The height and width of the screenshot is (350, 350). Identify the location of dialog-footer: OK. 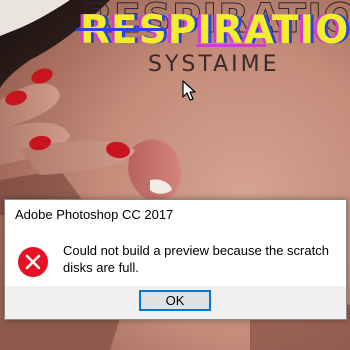
(175, 302).